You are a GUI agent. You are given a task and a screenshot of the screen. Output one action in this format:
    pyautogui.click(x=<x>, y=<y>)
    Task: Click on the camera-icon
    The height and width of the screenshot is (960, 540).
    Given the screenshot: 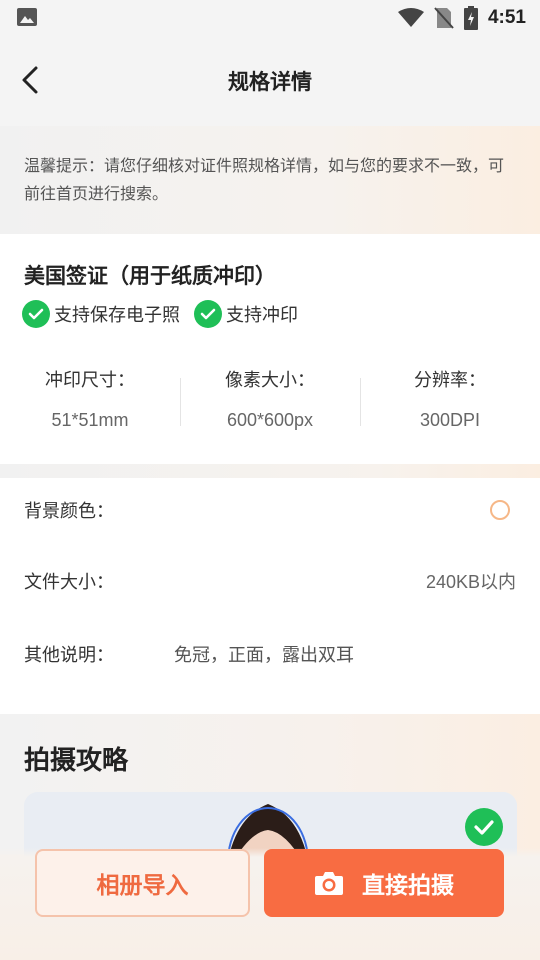 What is the action you would take?
    pyautogui.click(x=329, y=883)
    